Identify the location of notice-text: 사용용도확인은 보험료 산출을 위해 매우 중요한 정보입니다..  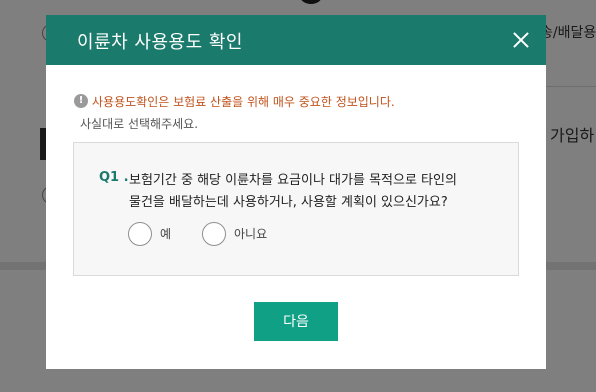
(243, 102).